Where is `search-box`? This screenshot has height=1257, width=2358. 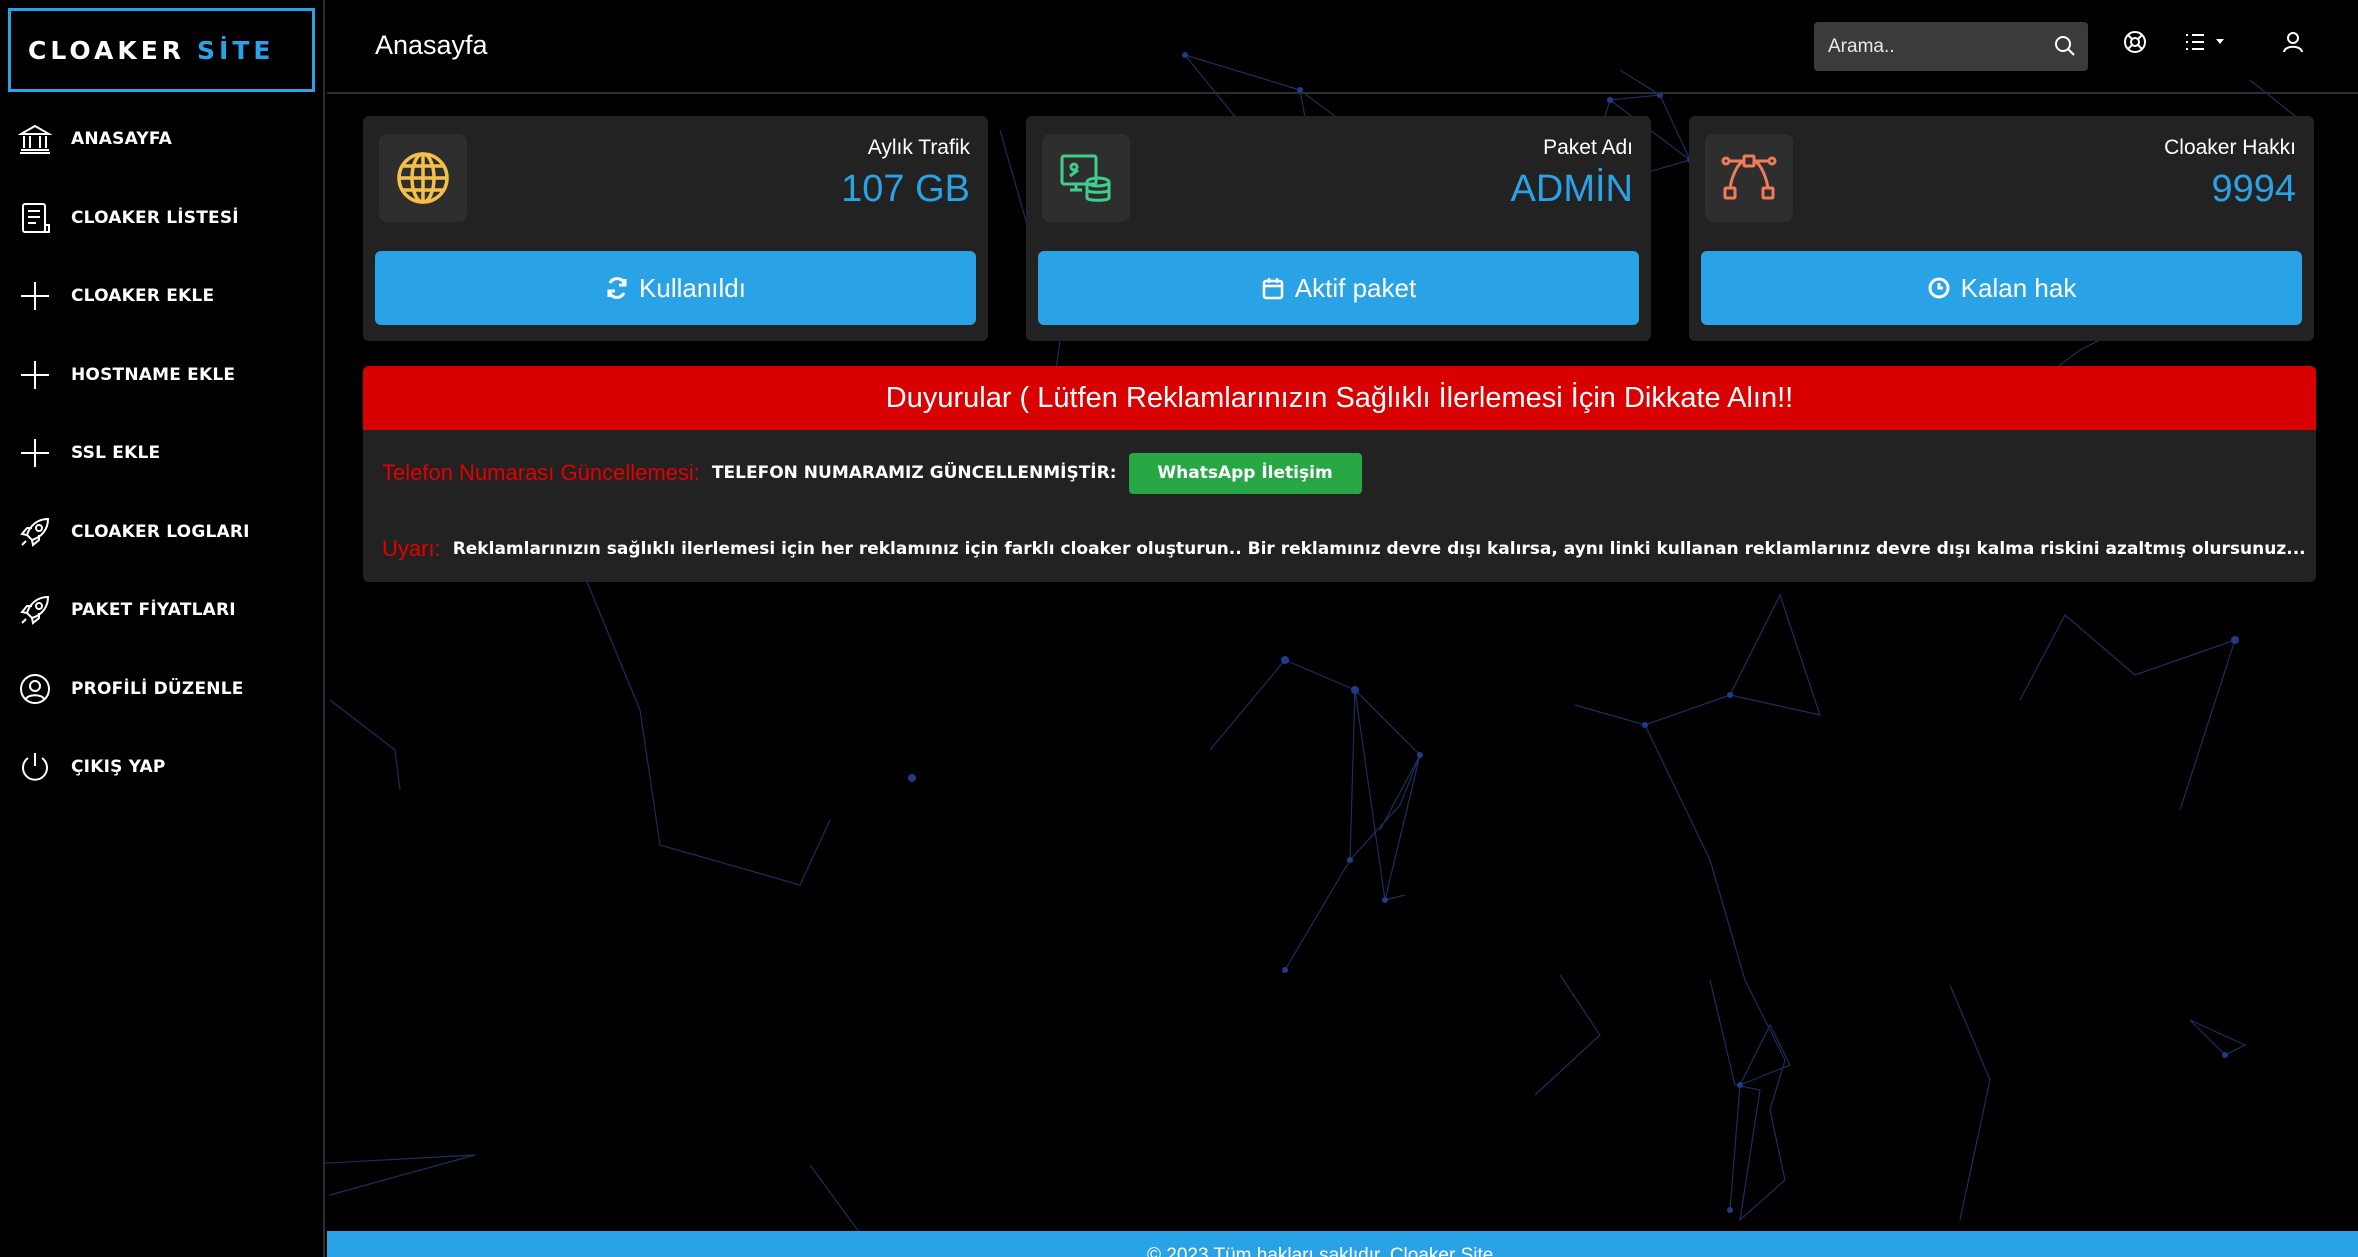 search-box is located at coordinates (1951, 46).